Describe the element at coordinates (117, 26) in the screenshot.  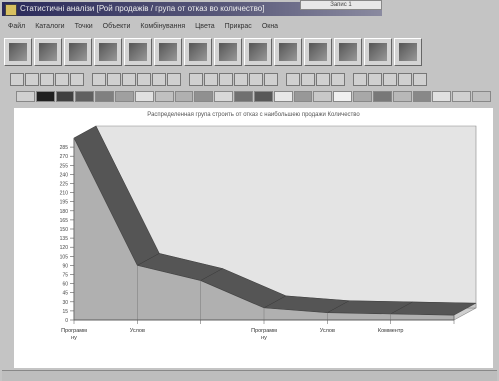
I see `menu-item-objects: Объекти` at that location.